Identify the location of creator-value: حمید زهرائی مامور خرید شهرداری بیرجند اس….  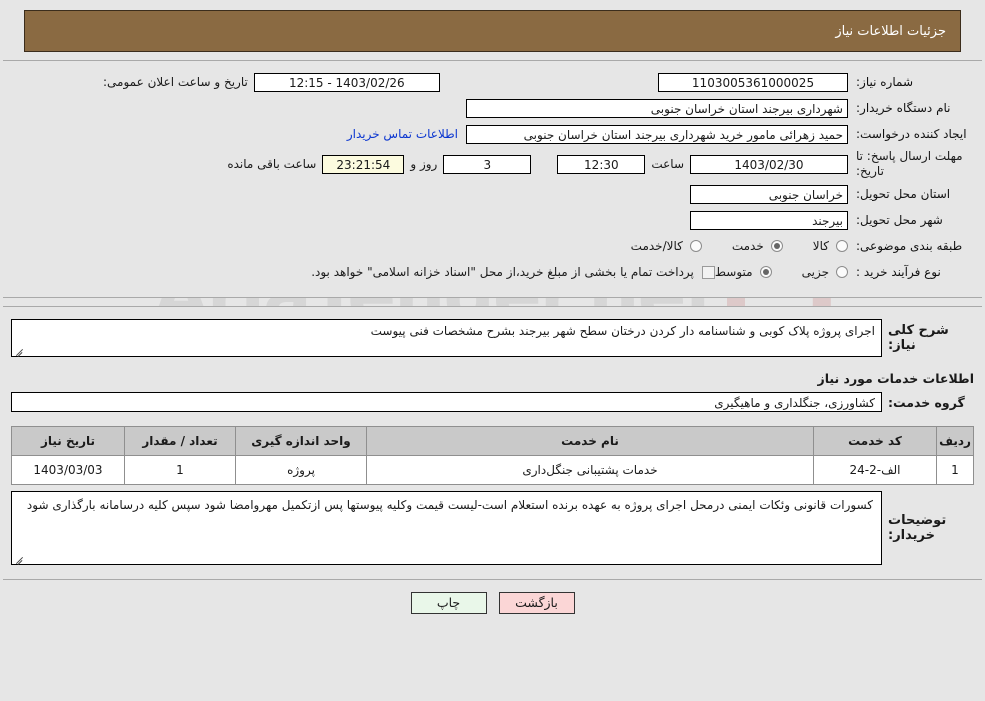
(657, 134).